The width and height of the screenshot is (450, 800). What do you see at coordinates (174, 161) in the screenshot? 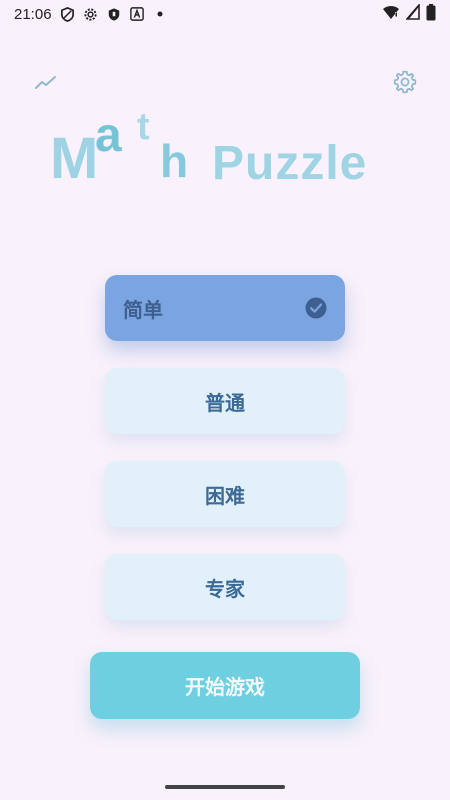
I see `title-letter-h: h` at bounding box center [174, 161].